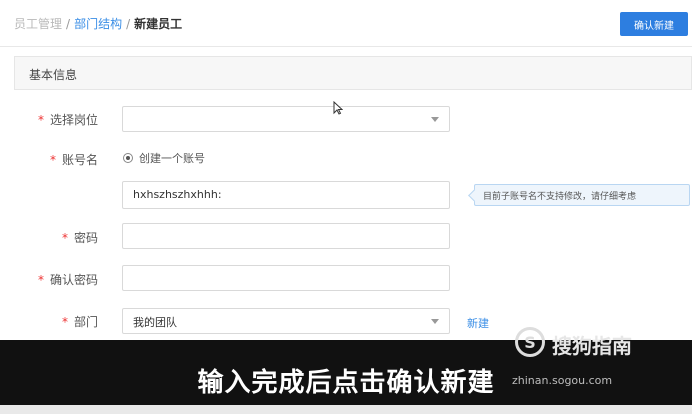 This screenshot has width=692, height=414. What do you see at coordinates (38, 24) in the screenshot?
I see `breadcrumb-employee-management: 员工管理` at bounding box center [38, 24].